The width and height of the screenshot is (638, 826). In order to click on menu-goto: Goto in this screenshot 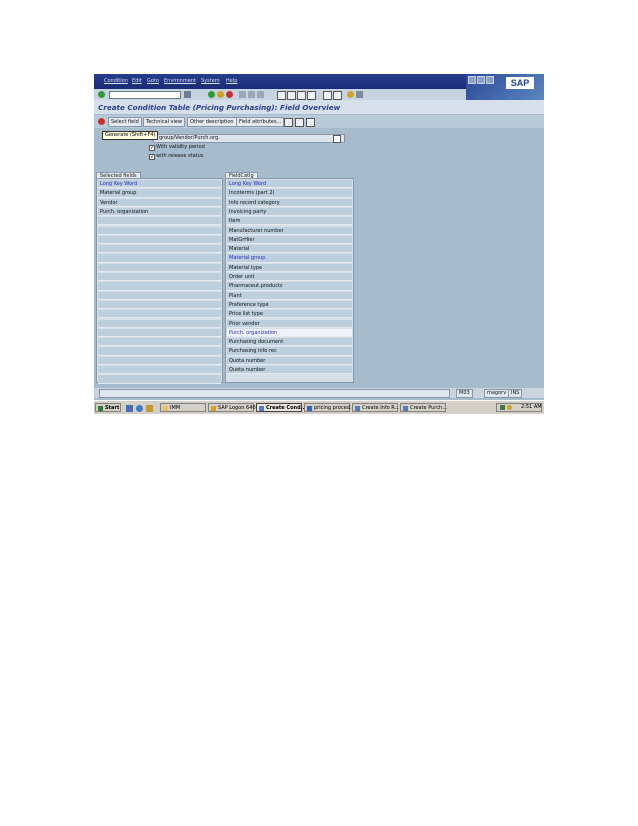, I will do `click(153, 81)`.